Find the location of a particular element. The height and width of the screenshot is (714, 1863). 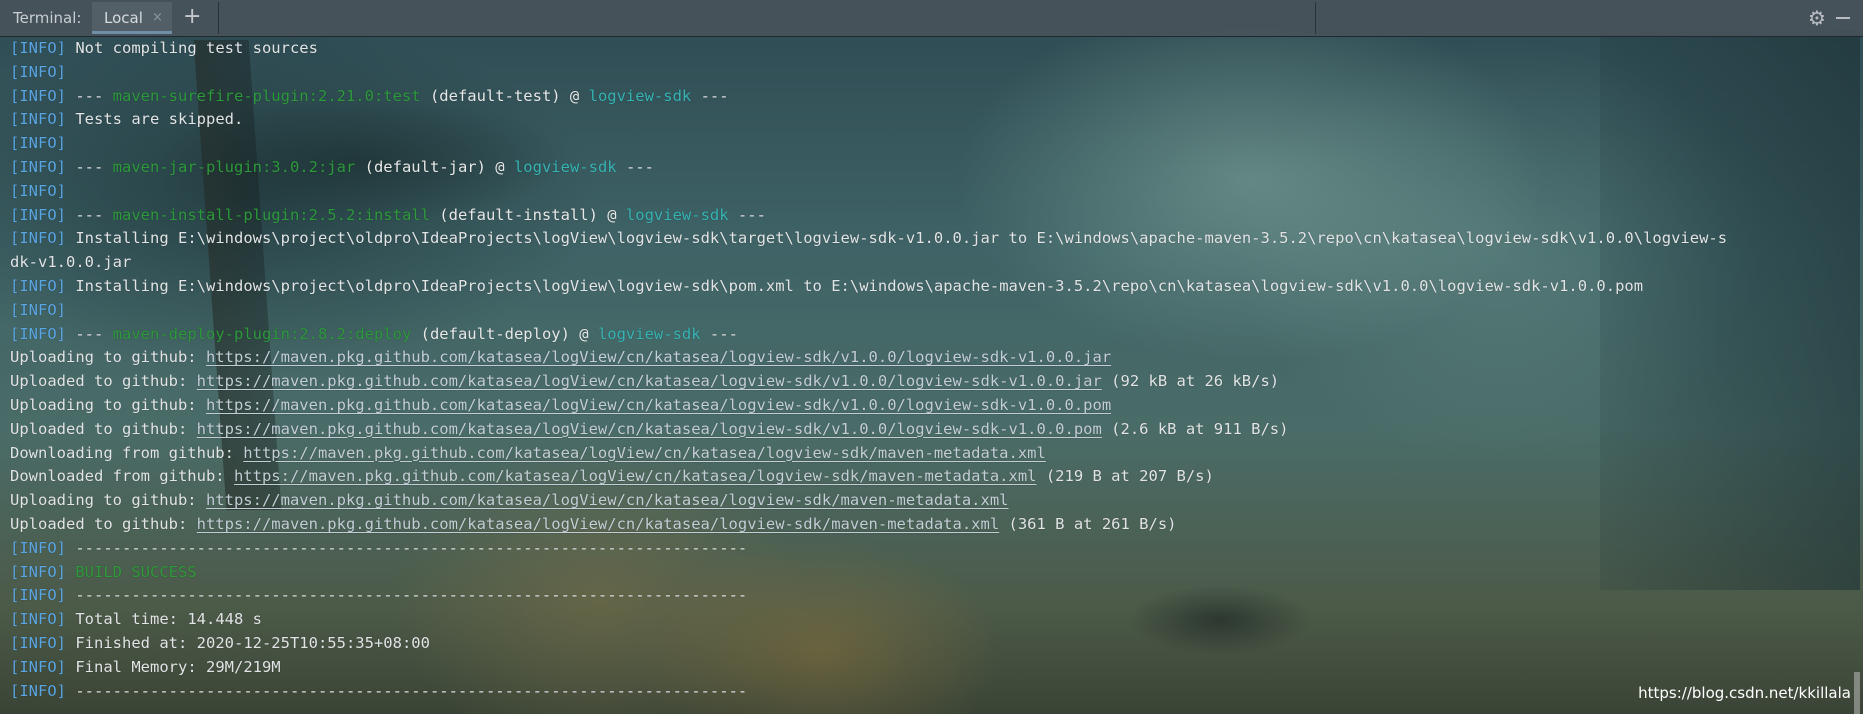

plugin-name: maven-install-plugin:2.5.2:install is located at coordinates (271, 214).